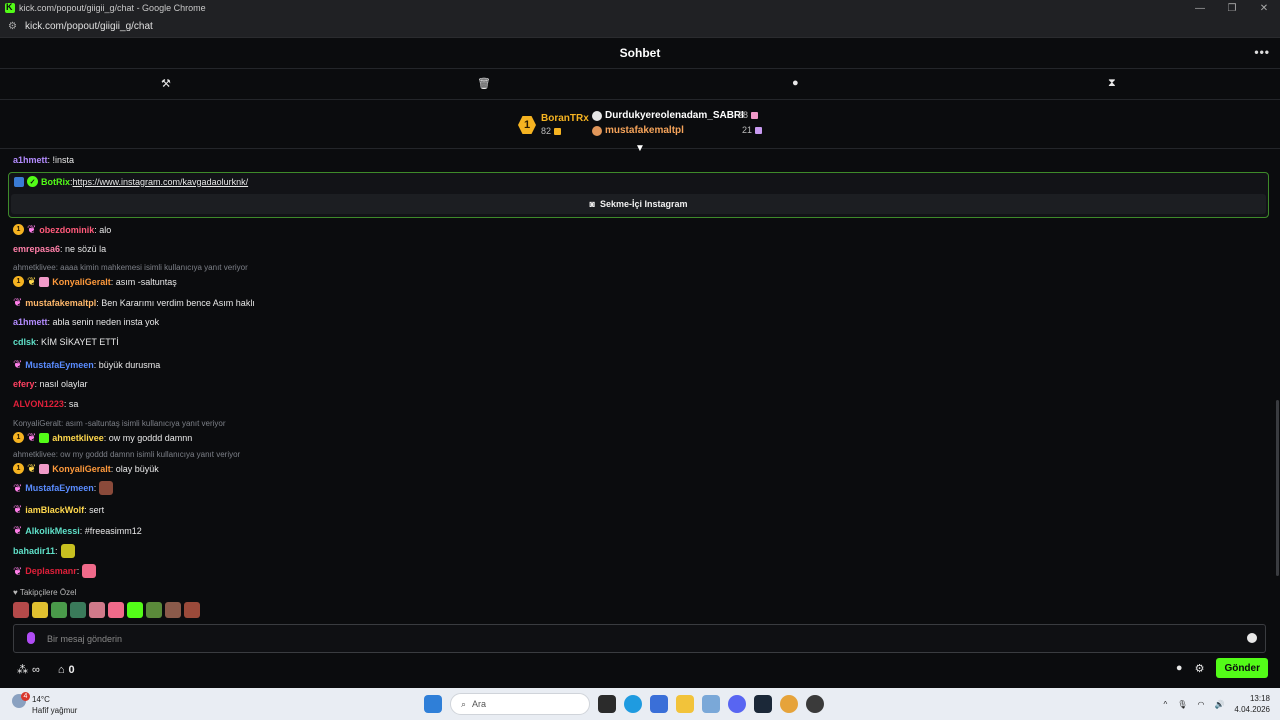 This screenshot has height=720, width=1280. What do you see at coordinates (677, 115) in the screenshot?
I see `leader-second: Durdukyereolenadam_SABRI 28` at bounding box center [677, 115].